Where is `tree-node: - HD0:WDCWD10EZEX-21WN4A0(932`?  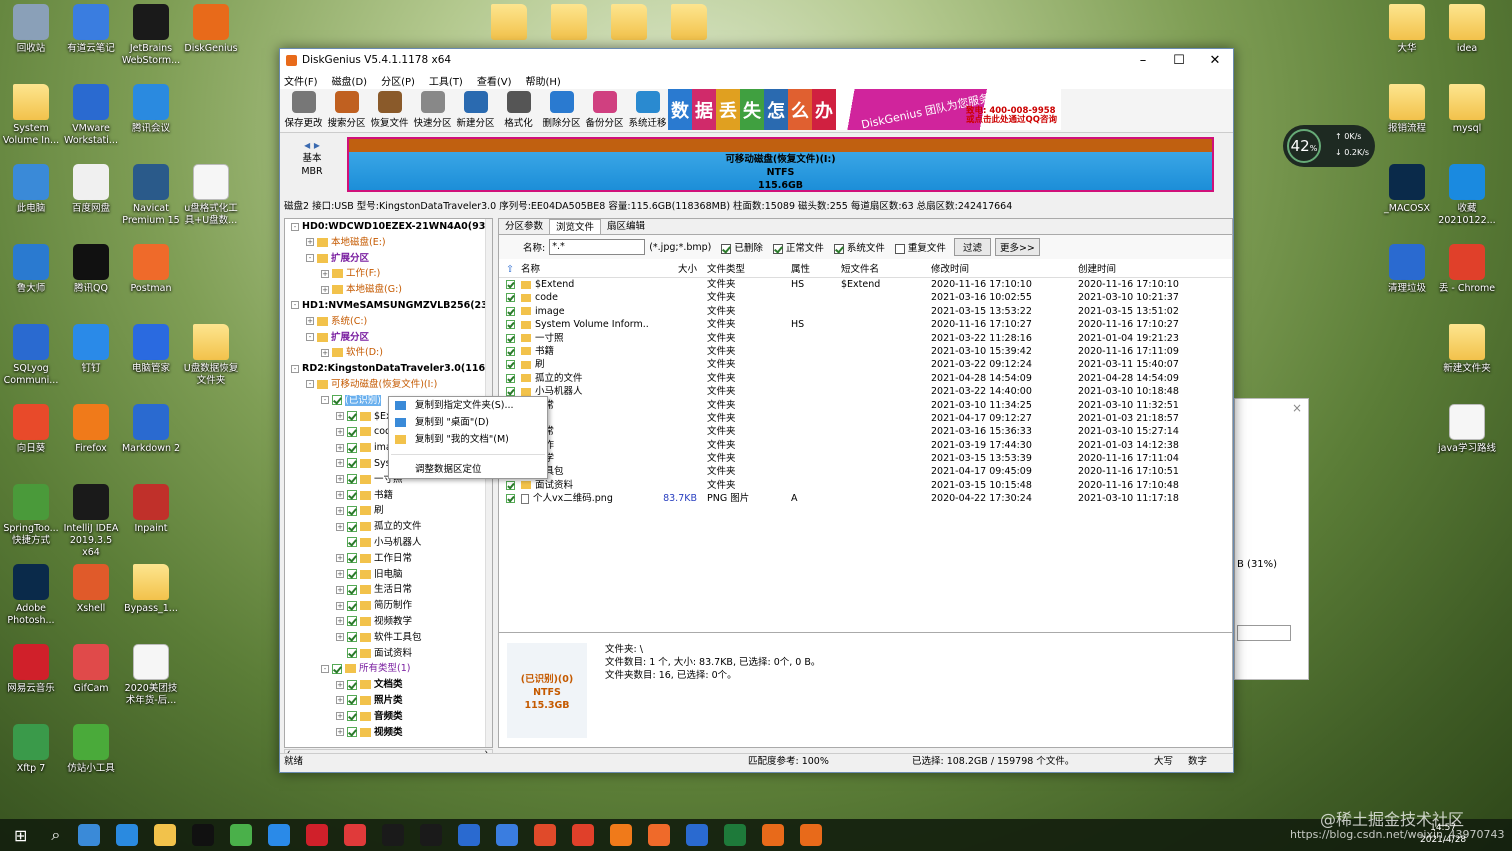
tree-node: - HD0:WDCWD10EZEX-21WN4A0(932 is located at coordinates (388, 227).